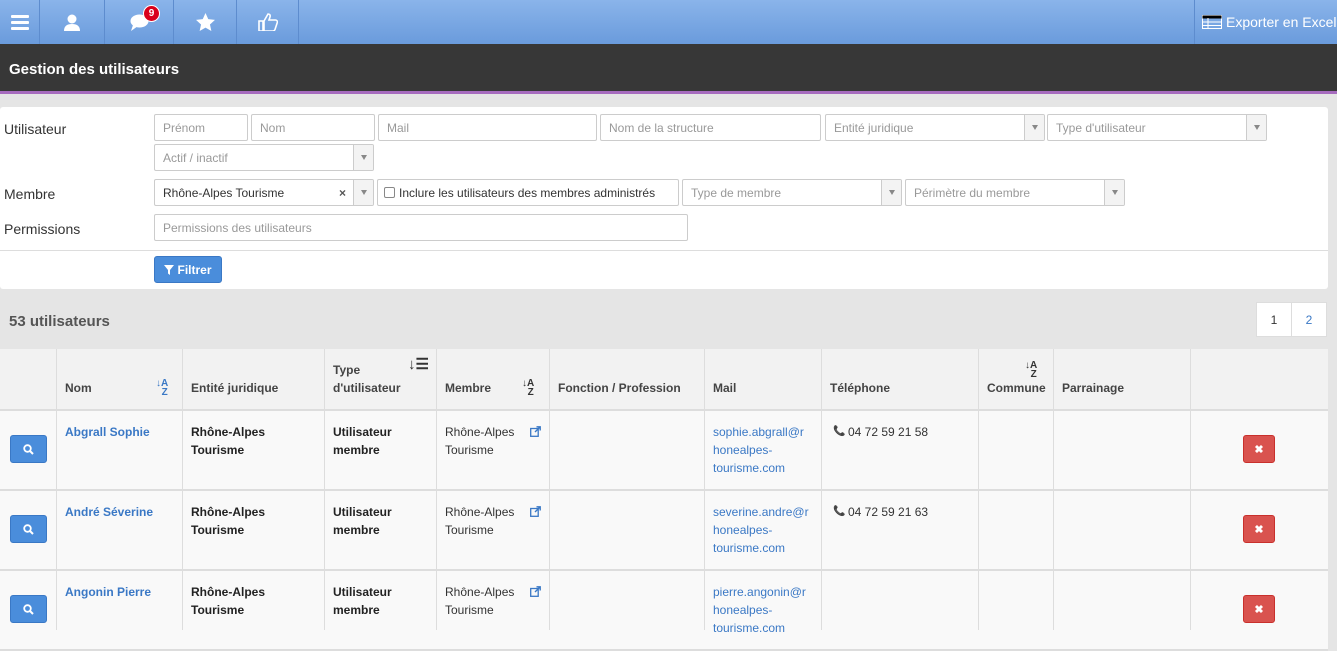 This screenshot has width=1337, height=651. Describe the element at coordinates (487, 127) in the screenshot. I see `mail-input: Mail` at that location.